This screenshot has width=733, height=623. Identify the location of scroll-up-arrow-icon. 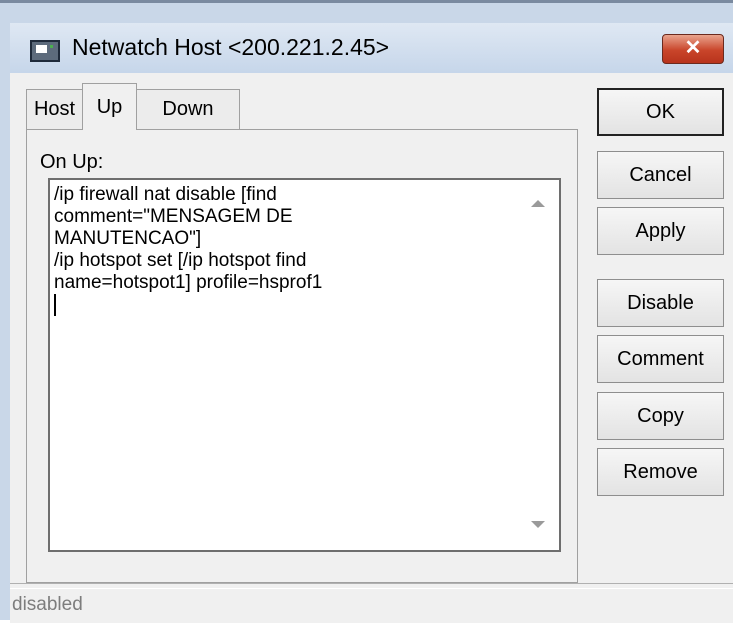
(538, 203).